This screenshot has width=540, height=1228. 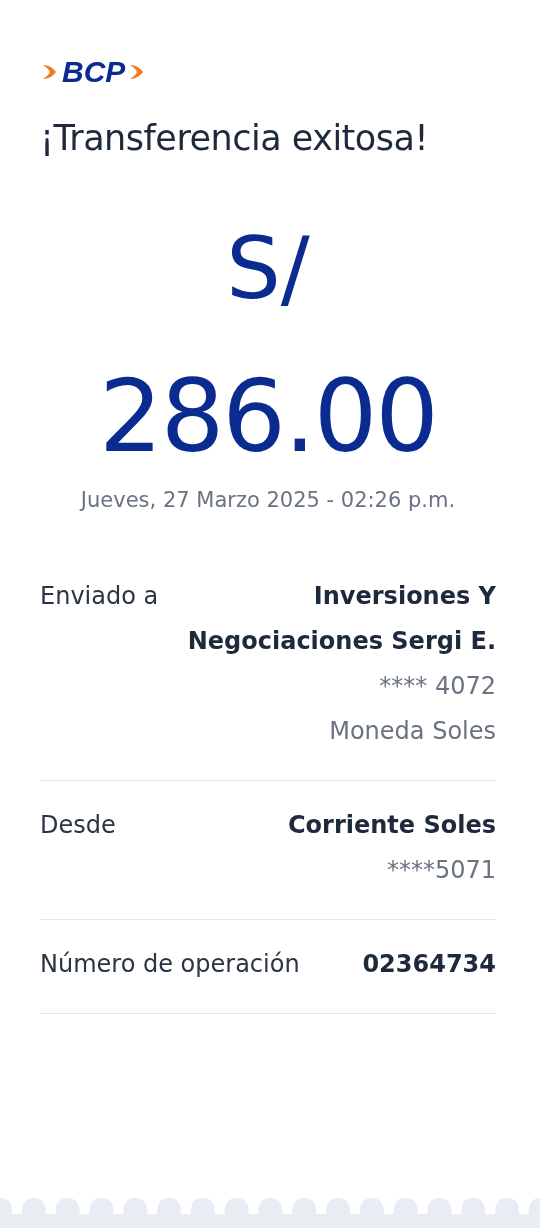 What do you see at coordinates (391, 825) in the screenshot?
I see `detail-value: Corriente Soles` at bounding box center [391, 825].